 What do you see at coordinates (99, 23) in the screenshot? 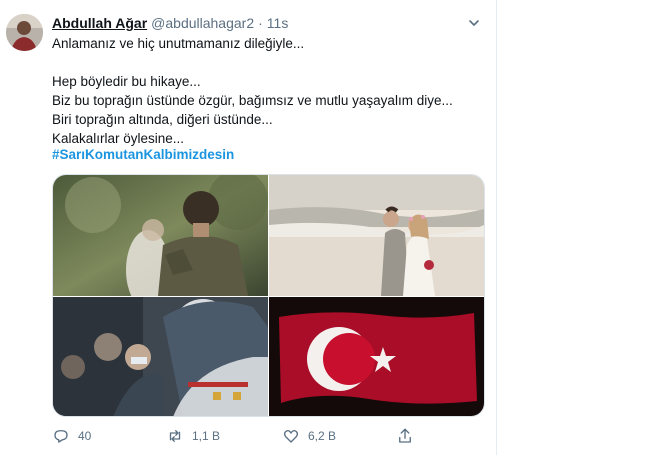
I see `display-name: Abdullah Ağar` at bounding box center [99, 23].